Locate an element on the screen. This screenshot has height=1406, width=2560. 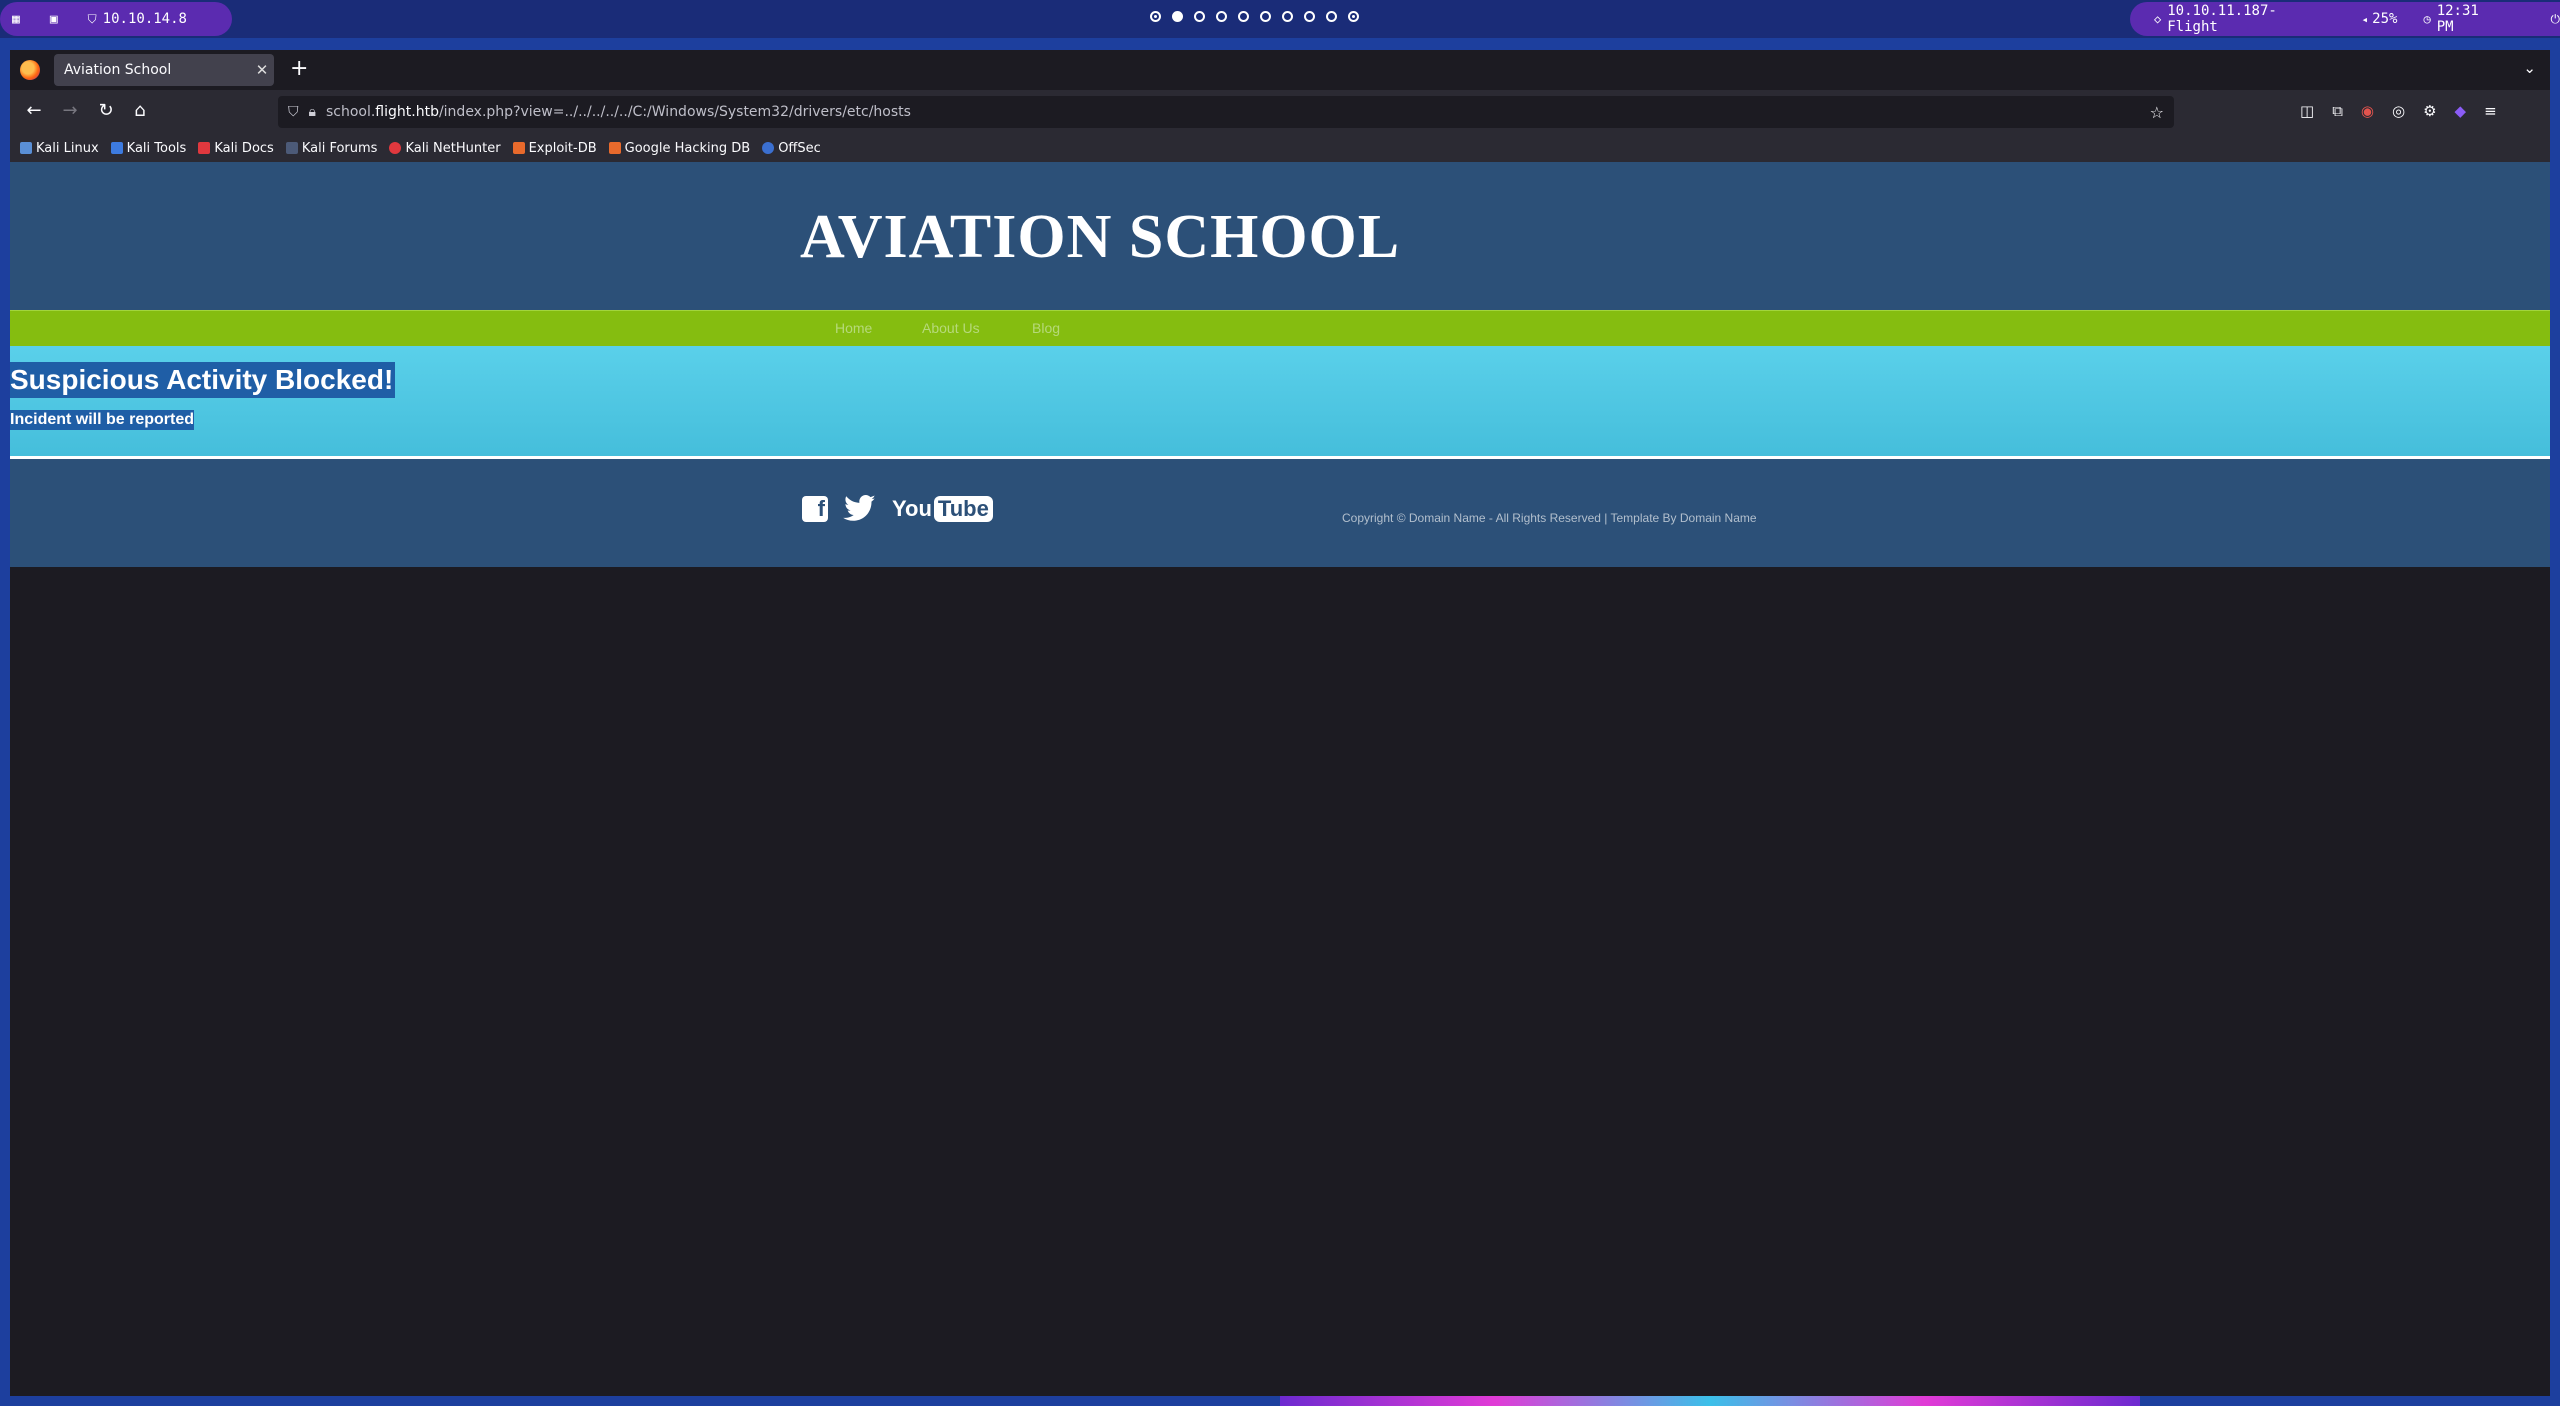
target-label: 10.10.11.187-Flight is located at coordinates (2222, 19).